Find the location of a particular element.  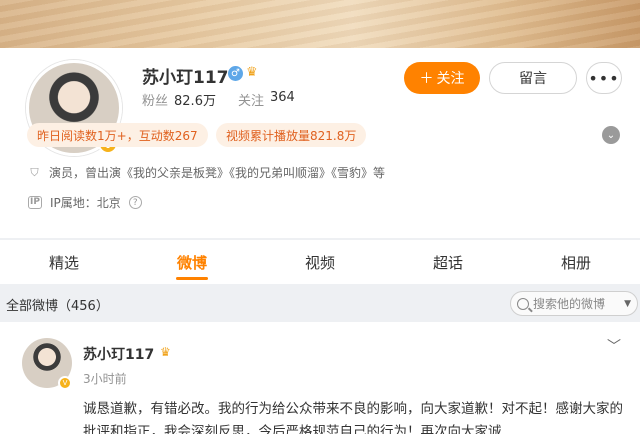

all-posts-count: 全部微博（456） is located at coordinates (57, 304).